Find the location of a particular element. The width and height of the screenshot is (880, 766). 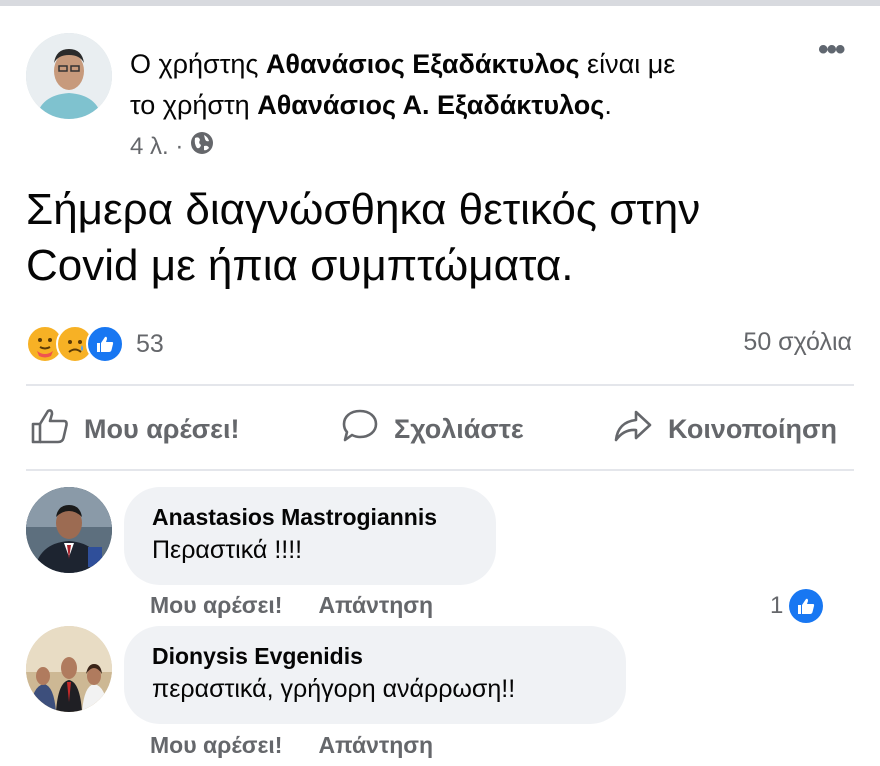

comment-like-count: 1 is located at coordinates (797, 606).